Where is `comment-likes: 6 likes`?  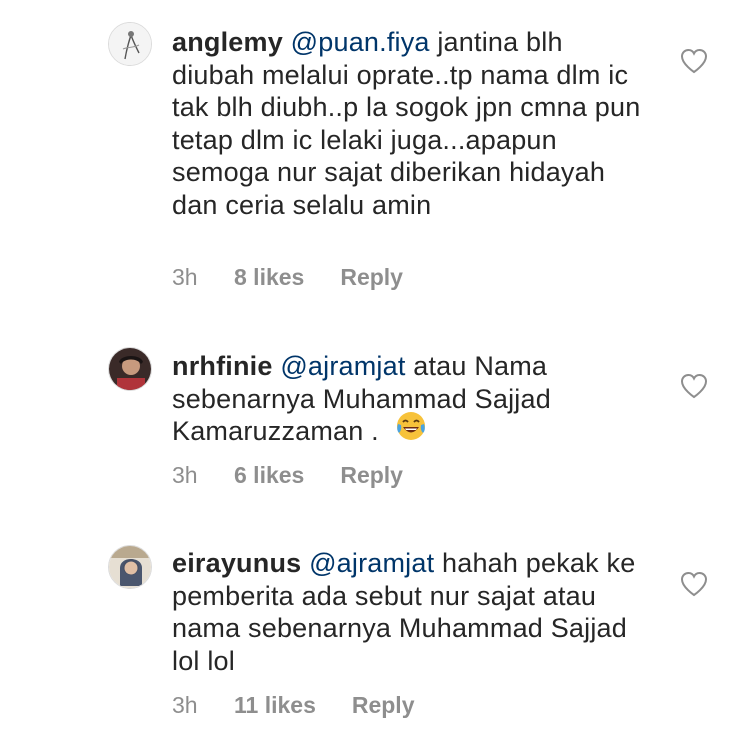 comment-likes: 6 likes is located at coordinates (269, 475).